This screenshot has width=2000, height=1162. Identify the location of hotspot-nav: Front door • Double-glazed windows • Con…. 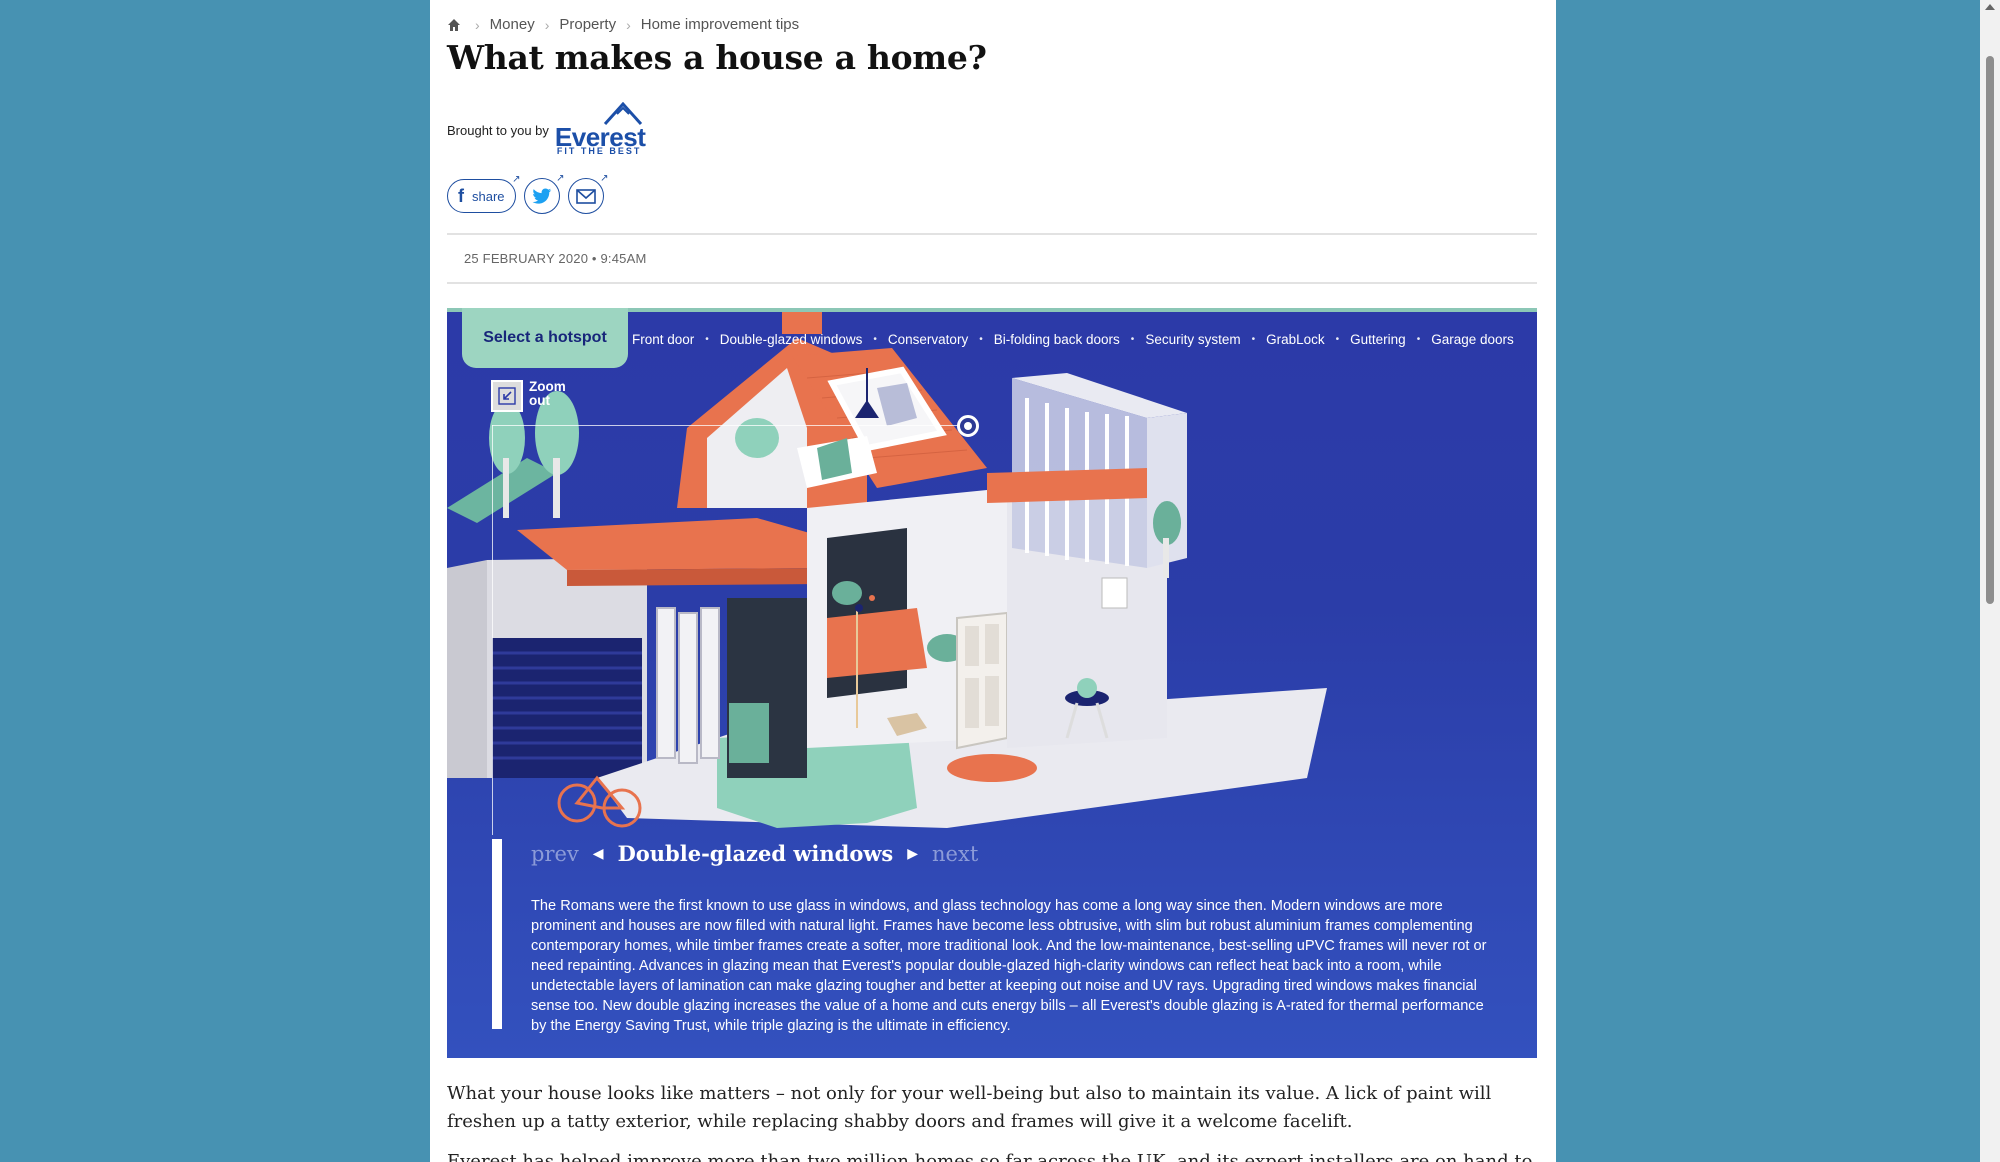
(1073, 339).